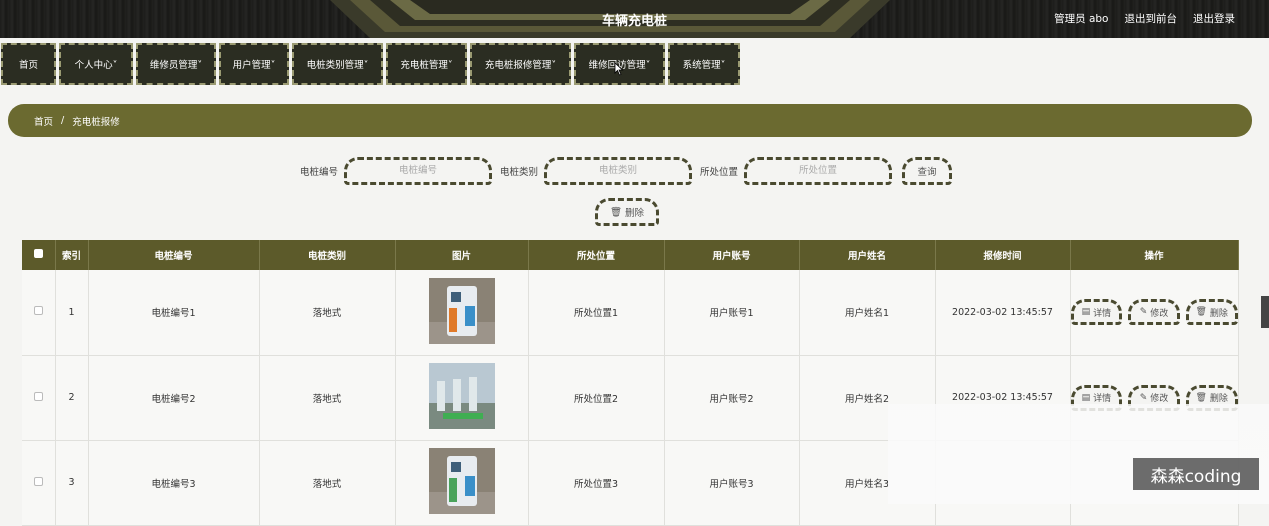 This screenshot has width=1269, height=526. Describe the element at coordinates (96, 122) in the screenshot. I see `breadcrumb-current: 充电桩报修` at that location.